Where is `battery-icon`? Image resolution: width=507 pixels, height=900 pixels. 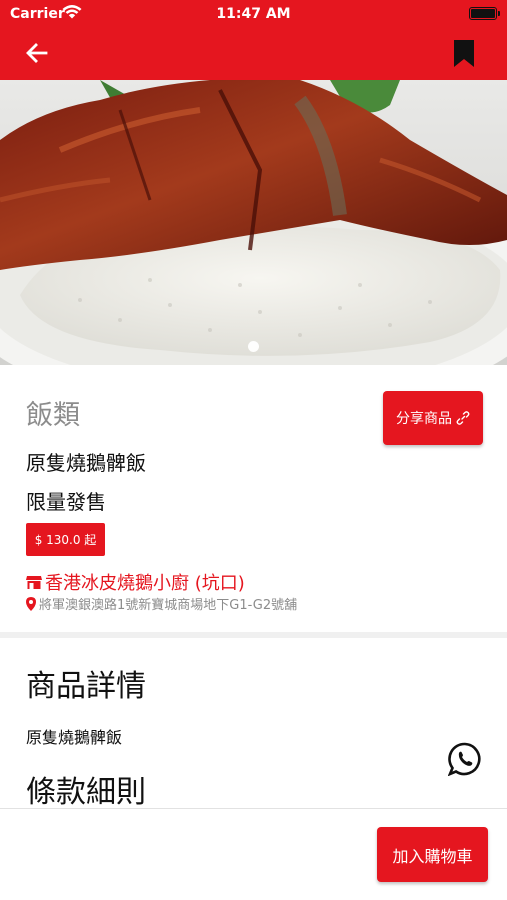
battery-icon is located at coordinates (484, 13).